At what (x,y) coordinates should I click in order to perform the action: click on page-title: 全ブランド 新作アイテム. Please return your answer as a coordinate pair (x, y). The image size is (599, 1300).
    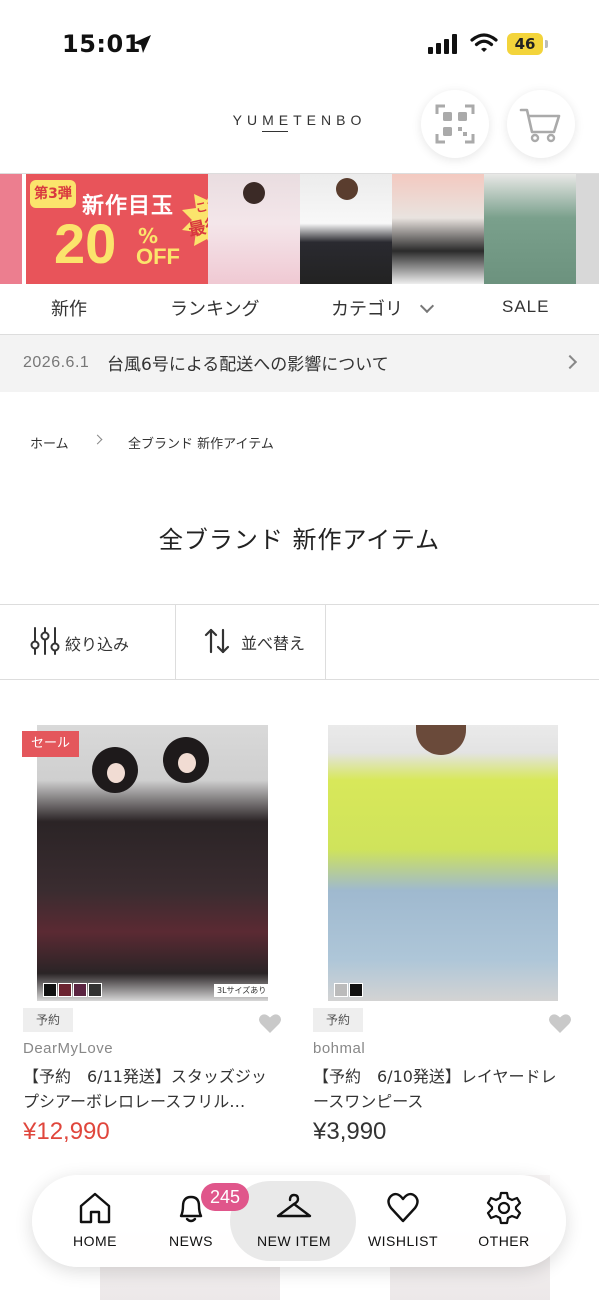
    Looking at the image, I should click on (299, 540).